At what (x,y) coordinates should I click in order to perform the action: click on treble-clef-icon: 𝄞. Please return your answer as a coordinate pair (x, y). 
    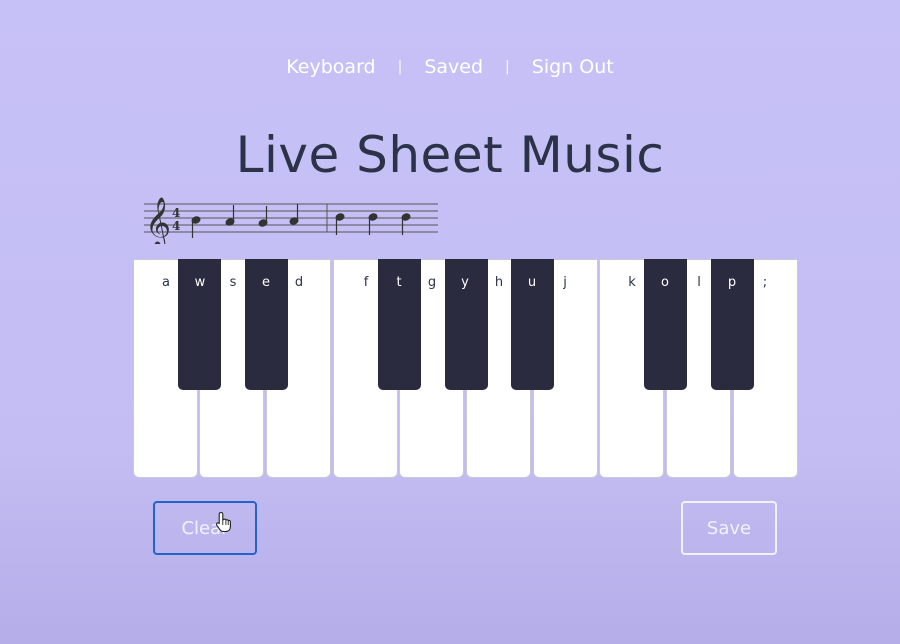
    Looking at the image, I should click on (158, 220).